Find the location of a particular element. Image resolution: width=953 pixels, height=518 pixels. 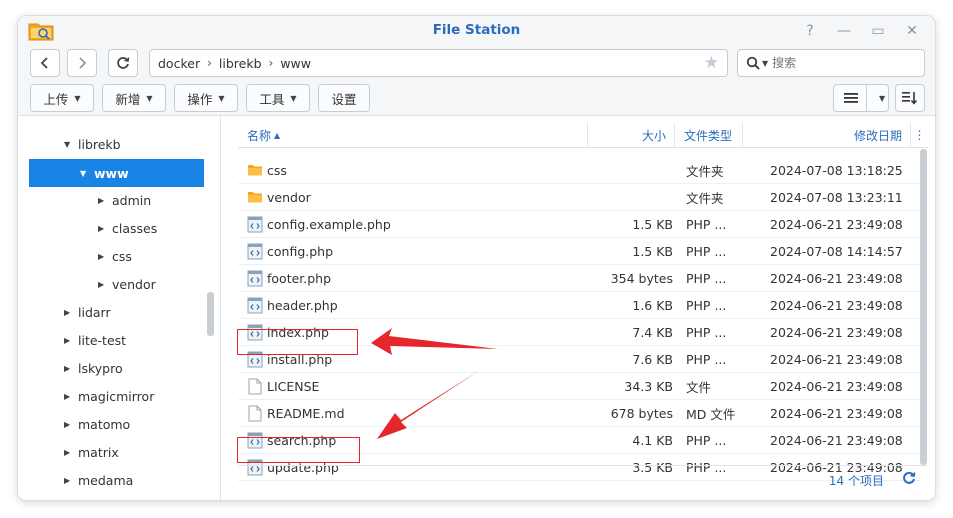

file-size is located at coordinates (455, 170).